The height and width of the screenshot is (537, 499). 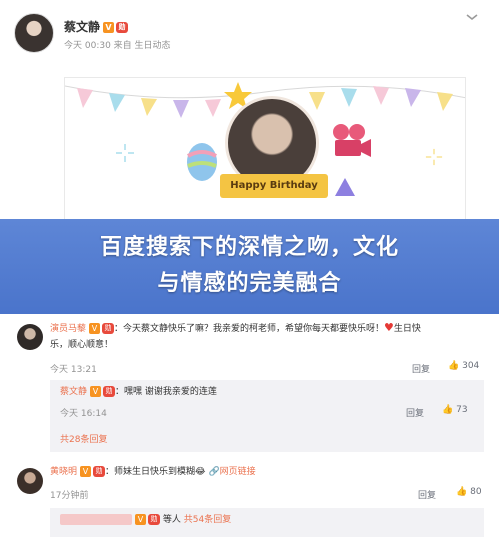 What do you see at coordinates (63, 472) in the screenshot?
I see `commenter-name: 黄晓明` at bounding box center [63, 472].